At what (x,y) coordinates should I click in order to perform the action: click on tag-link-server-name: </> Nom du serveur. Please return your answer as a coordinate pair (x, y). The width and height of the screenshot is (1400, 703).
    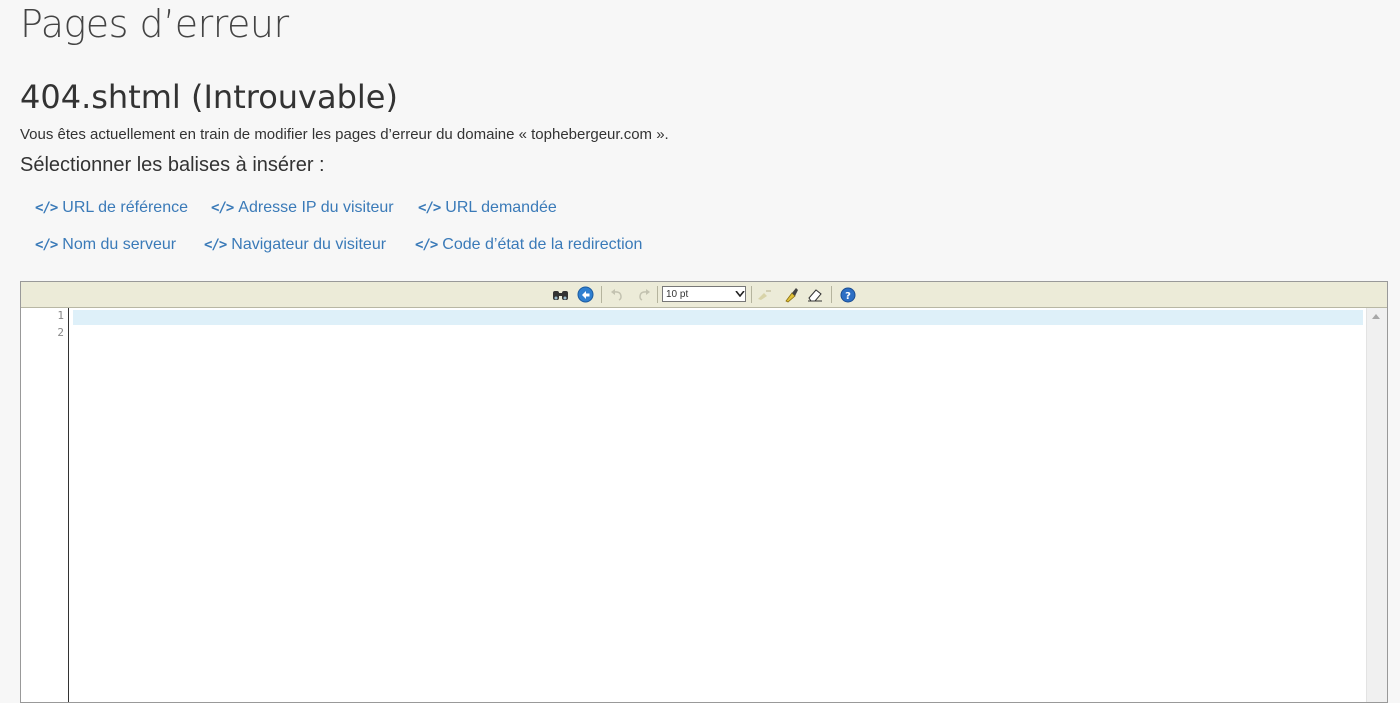
    Looking at the image, I should click on (105, 245).